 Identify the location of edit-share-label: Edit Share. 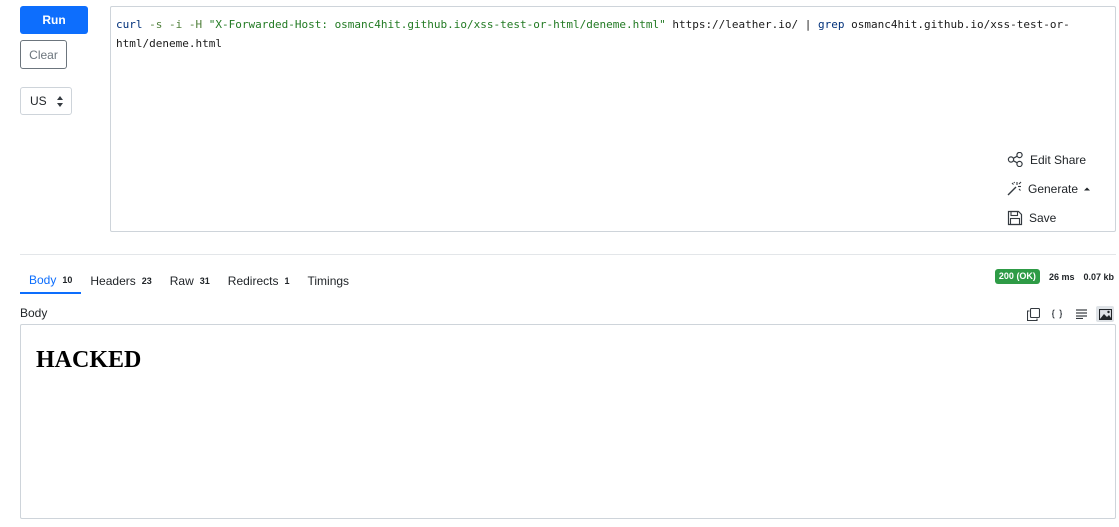
(1058, 159).